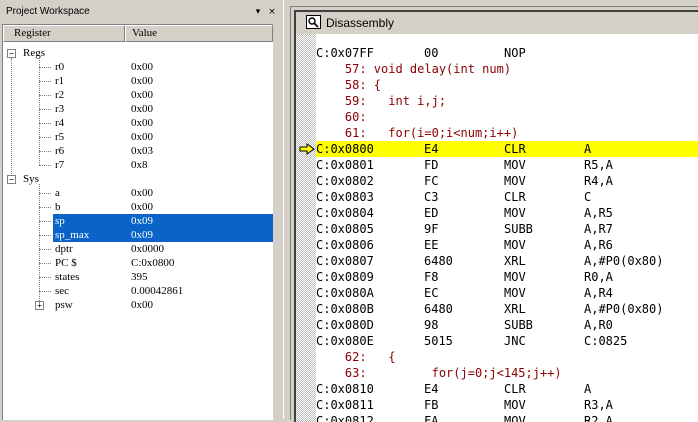 This screenshot has height=422, width=698. I want to click on asm-line: C:0x0801 FD MOV R5,A, so click(507, 165).